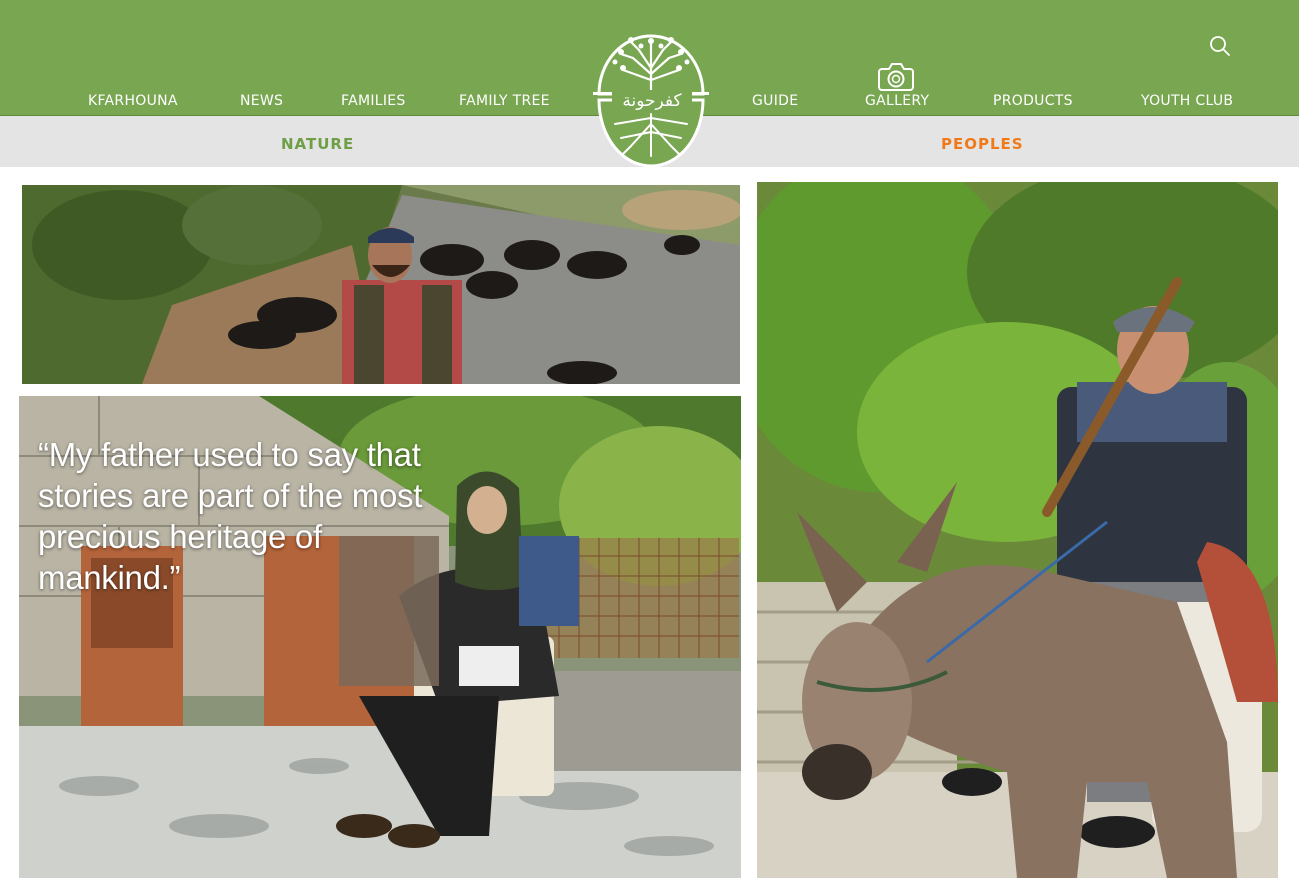  What do you see at coordinates (896, 76) in the screenshot?
I see `camera-icon` at bounding box center [896, 76].